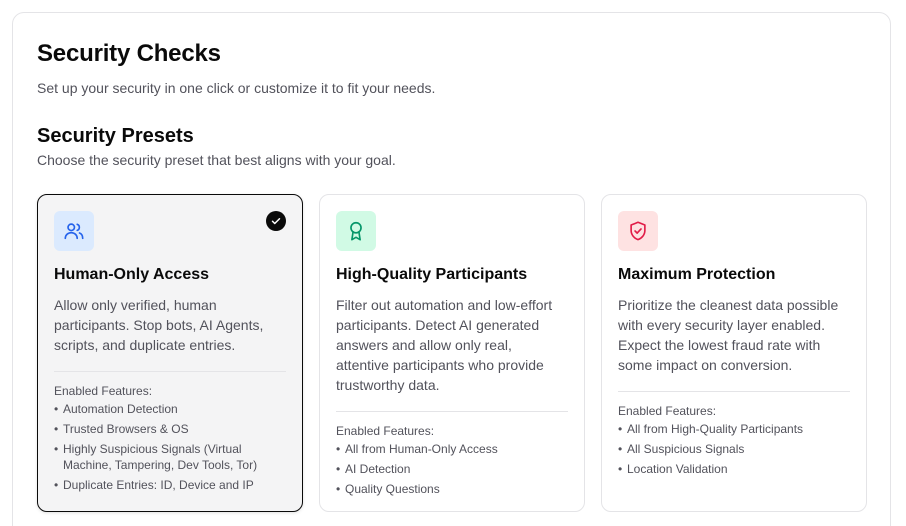 The width and height of the screenshot is (906, 526). Describe the element at coordinates (74, 231) in the screenshot. I see `users-icon` at that location.